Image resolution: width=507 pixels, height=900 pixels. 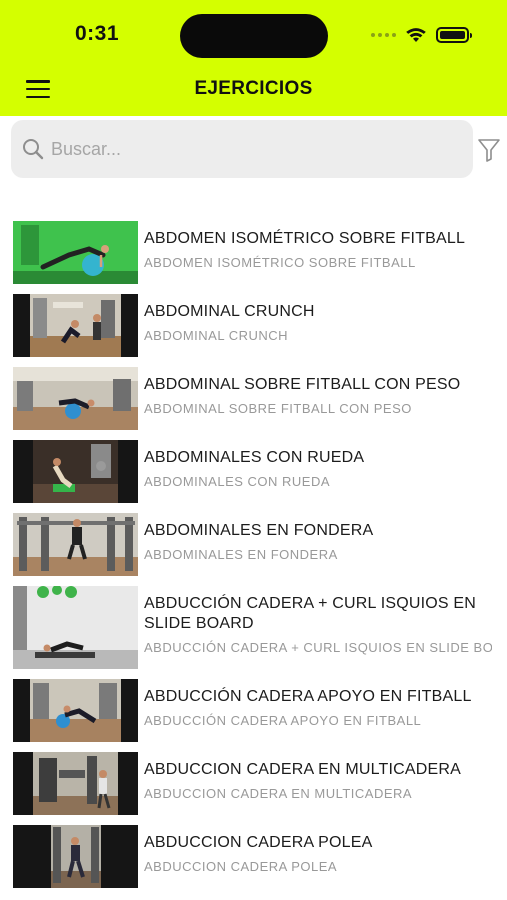 What do you see at coordinates (254, 36) in the screenshot?
I see `dynamic-island` at bounding box center [254, 36].